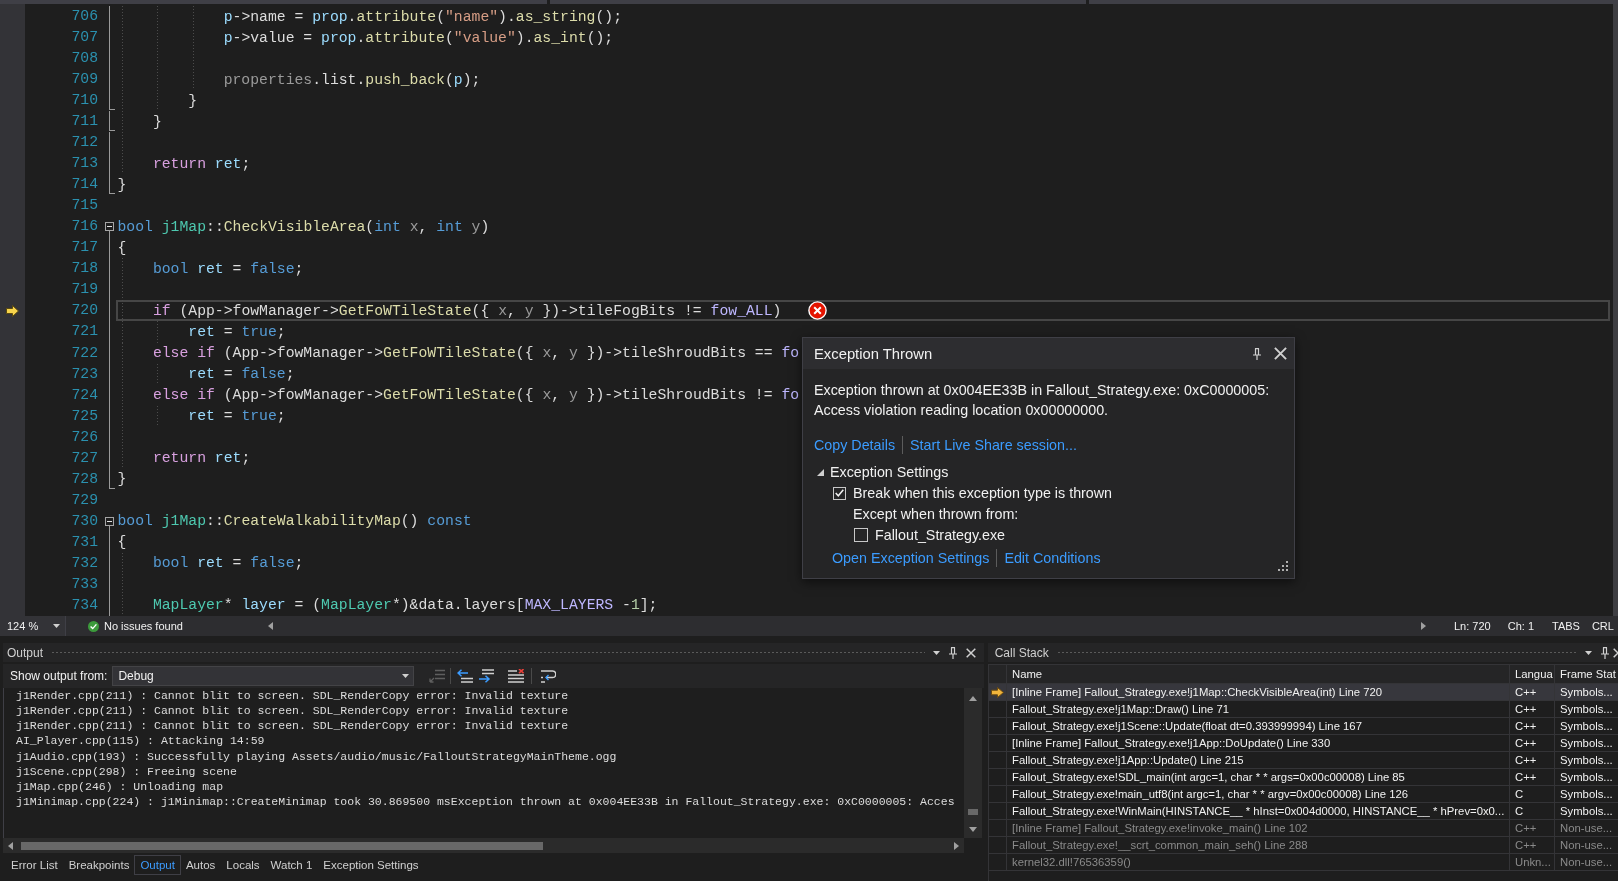 Image resolution: width=1618 pixels, height=881 pixels. What do you see at coordinates (243, 864) in the screenshot?
I see `tab: Locals` at bounding box center [243, 864].